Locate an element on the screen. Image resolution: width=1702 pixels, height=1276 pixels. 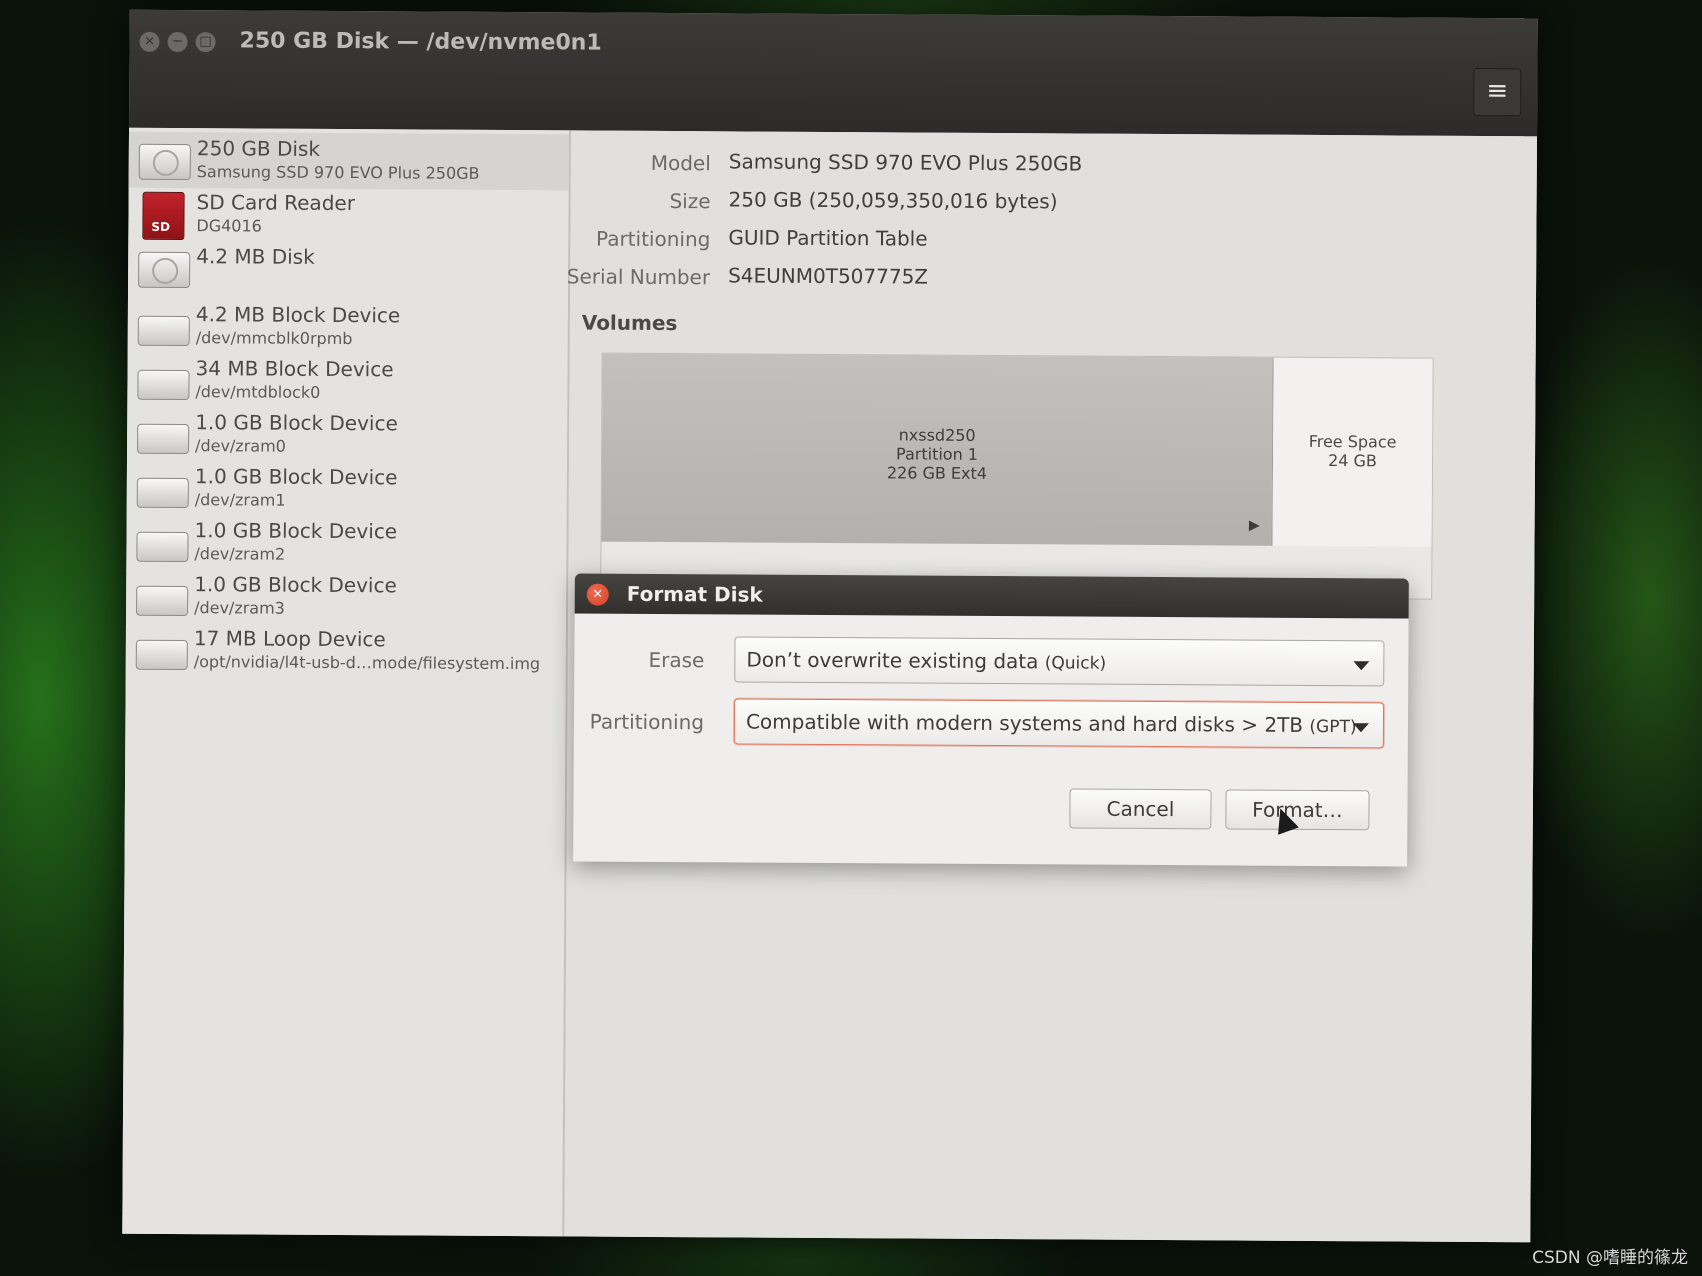
partition-info: 226 GB Ext4 is located at coordinates (937, 473).